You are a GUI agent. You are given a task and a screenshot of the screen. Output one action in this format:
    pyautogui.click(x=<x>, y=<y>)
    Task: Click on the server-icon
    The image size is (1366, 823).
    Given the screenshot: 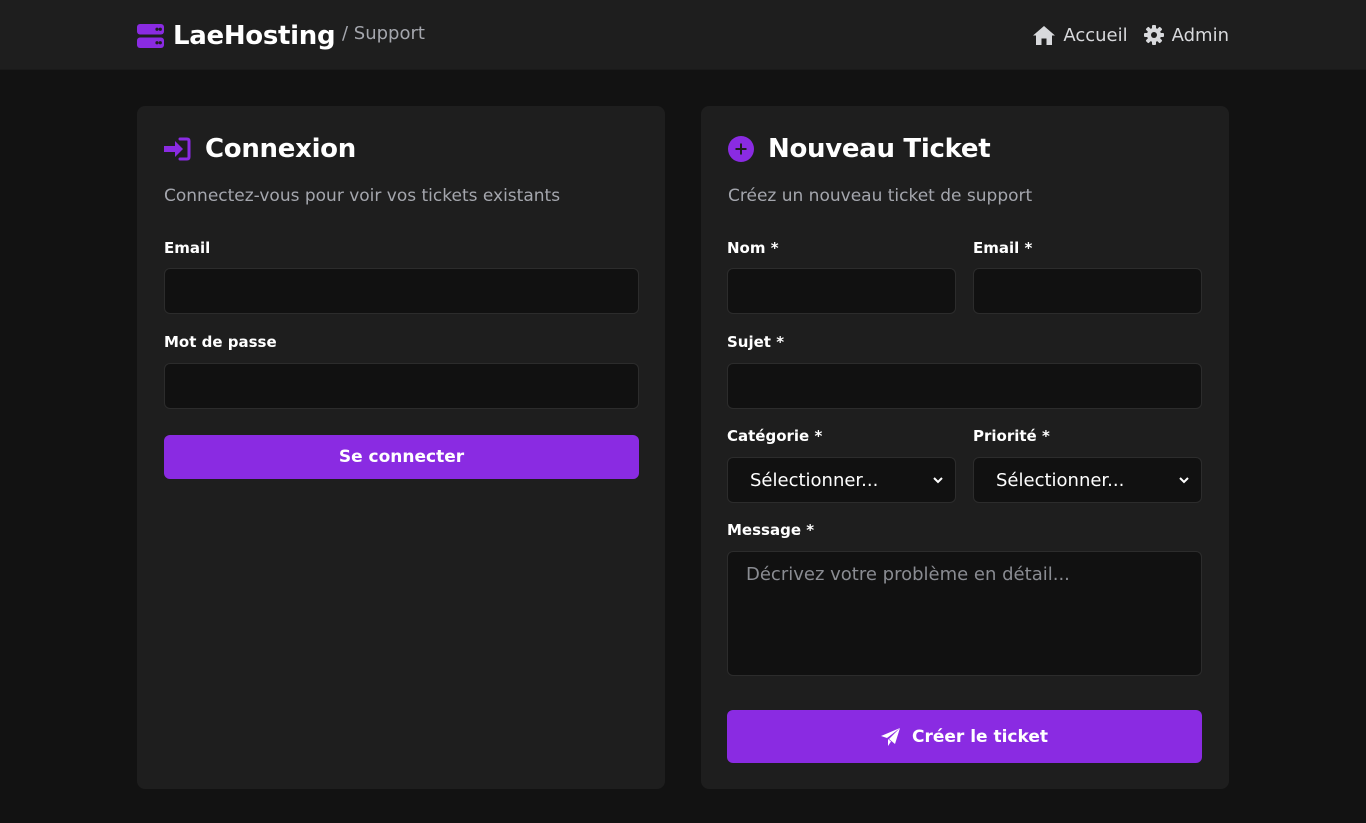 What is the action you would take?
    pyautogui.click(x=150, y=36)
    